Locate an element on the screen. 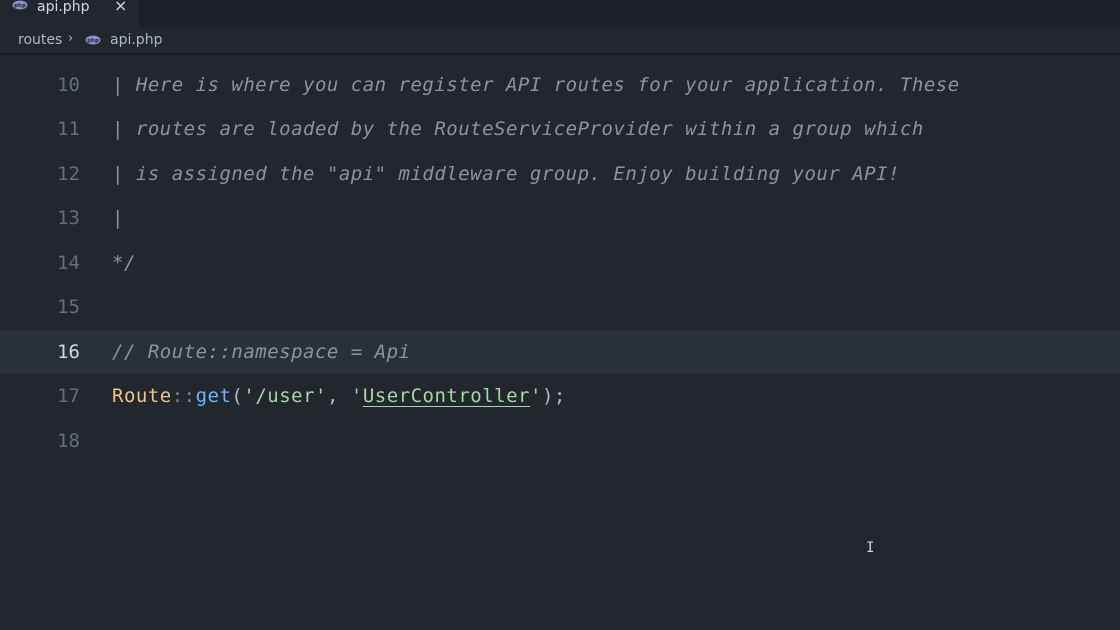 The width and height of the screenshot is (1120, 630). line-number: 17 is located at coordinates (68, 396).